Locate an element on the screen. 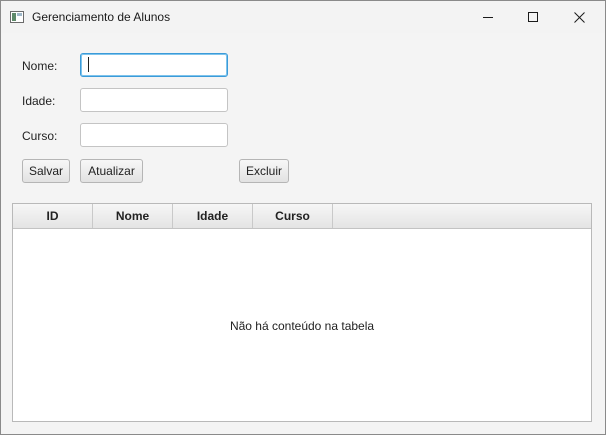 The height and width of the screenshot is (435, 606). maximize-icon is located at coordinates (533, 17).